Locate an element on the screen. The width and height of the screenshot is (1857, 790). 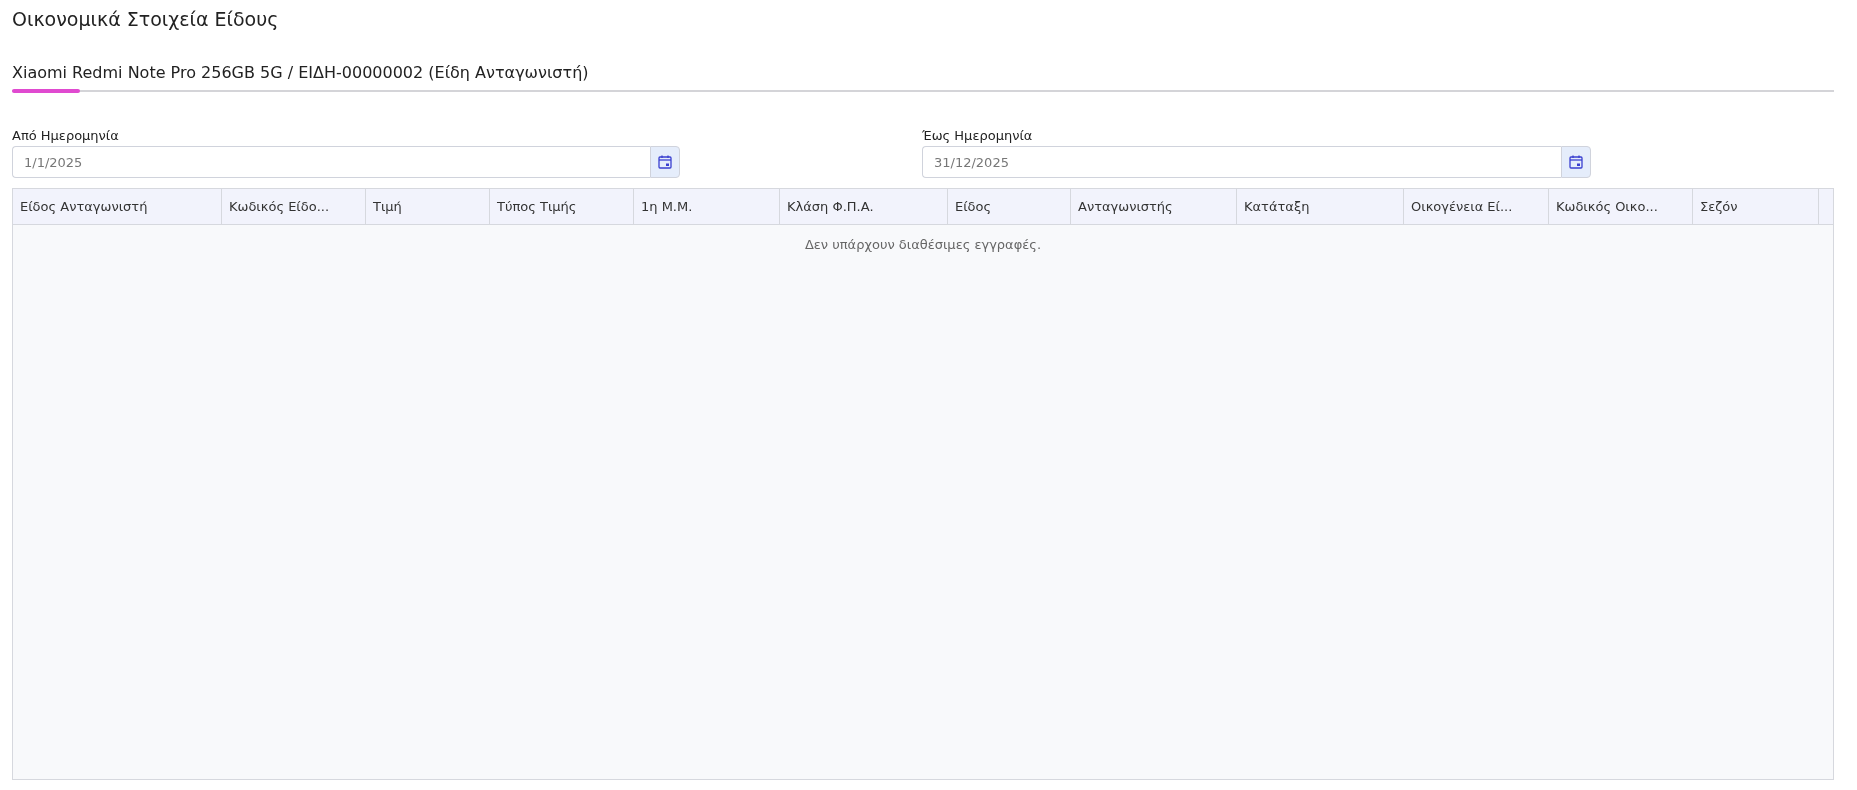
column-header: Τιμή is located at coordinates (428, 206).